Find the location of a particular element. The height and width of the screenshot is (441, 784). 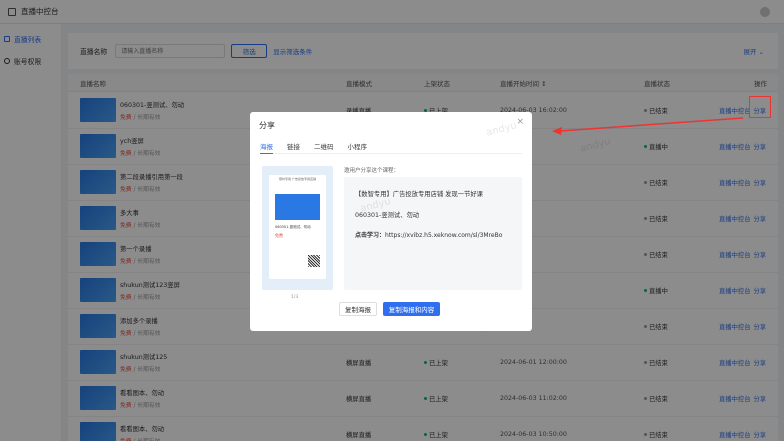

poster-card: 限时专用 广告投放专用店铺 060301-竖测试、勿动 免费 is located at coordinates (297, 227).